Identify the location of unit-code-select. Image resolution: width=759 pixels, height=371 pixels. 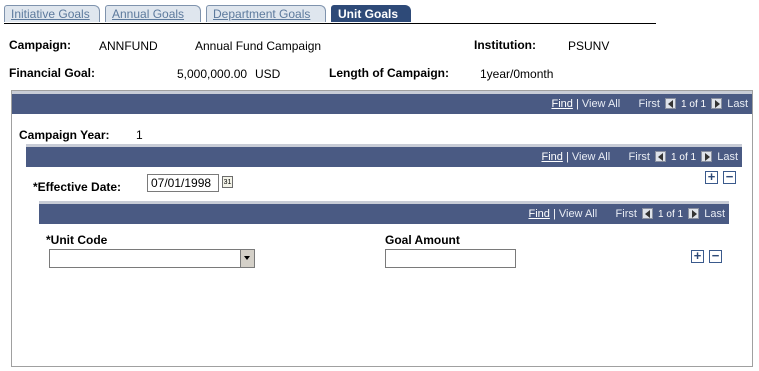
(152, 258).